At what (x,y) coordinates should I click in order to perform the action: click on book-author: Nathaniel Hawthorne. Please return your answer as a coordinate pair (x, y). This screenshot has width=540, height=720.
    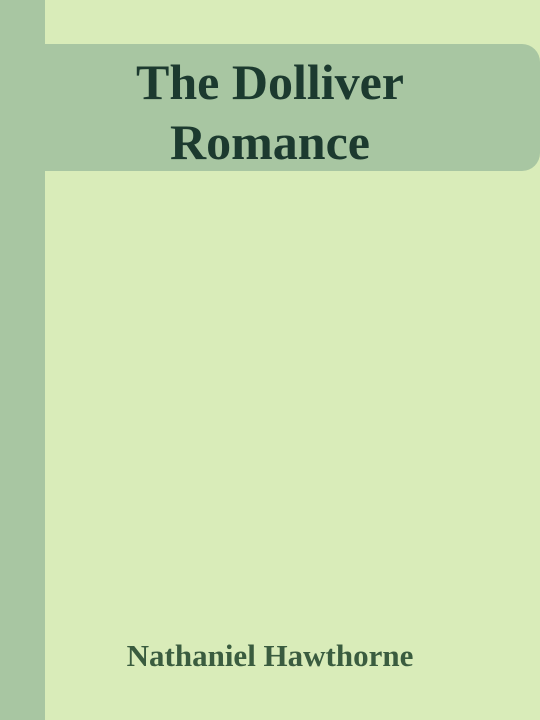
    Looking at the image, I should click on (270, 655).